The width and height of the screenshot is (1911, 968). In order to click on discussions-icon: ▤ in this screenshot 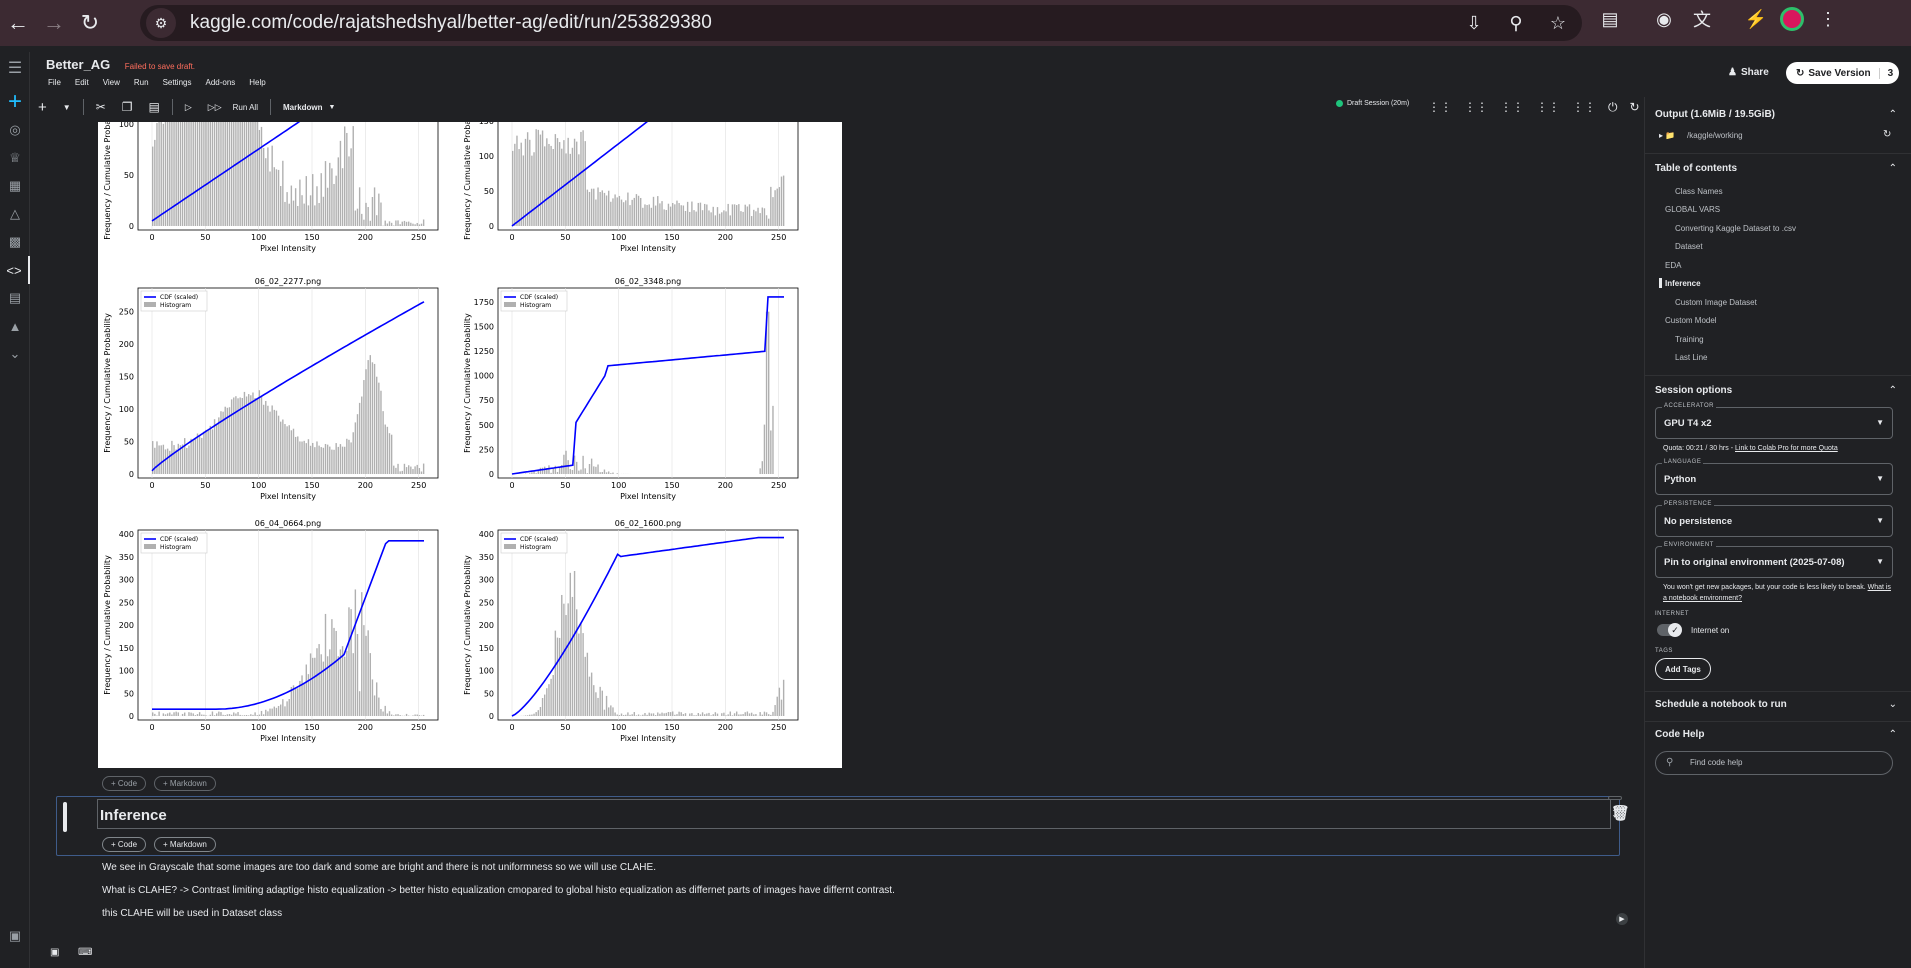, I will do `click(15, 298)`.